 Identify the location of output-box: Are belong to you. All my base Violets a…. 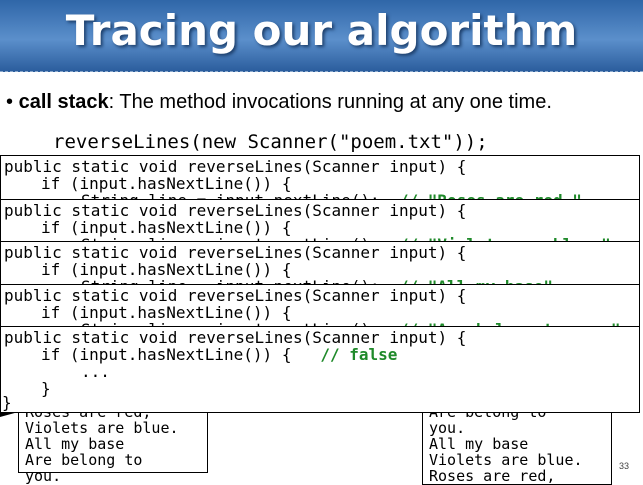
(517, 444).